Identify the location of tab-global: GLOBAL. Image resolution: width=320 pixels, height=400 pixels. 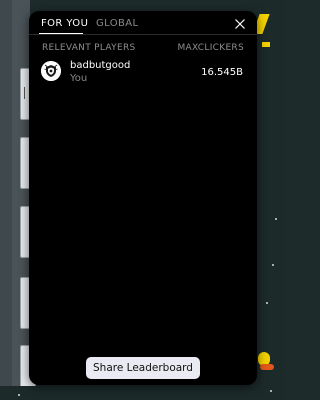
(117, 23).